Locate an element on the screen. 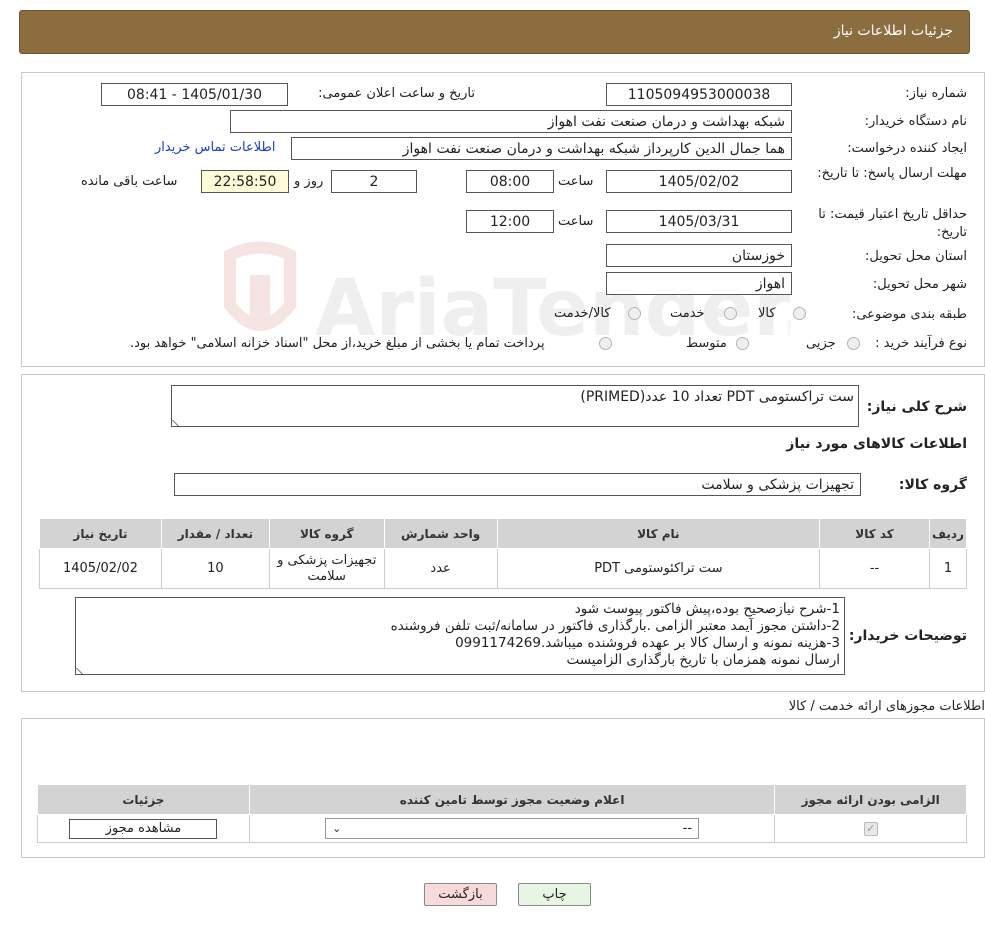  time-remaining-label: ساعت باقی مانده is located at coordinates (129, 181).